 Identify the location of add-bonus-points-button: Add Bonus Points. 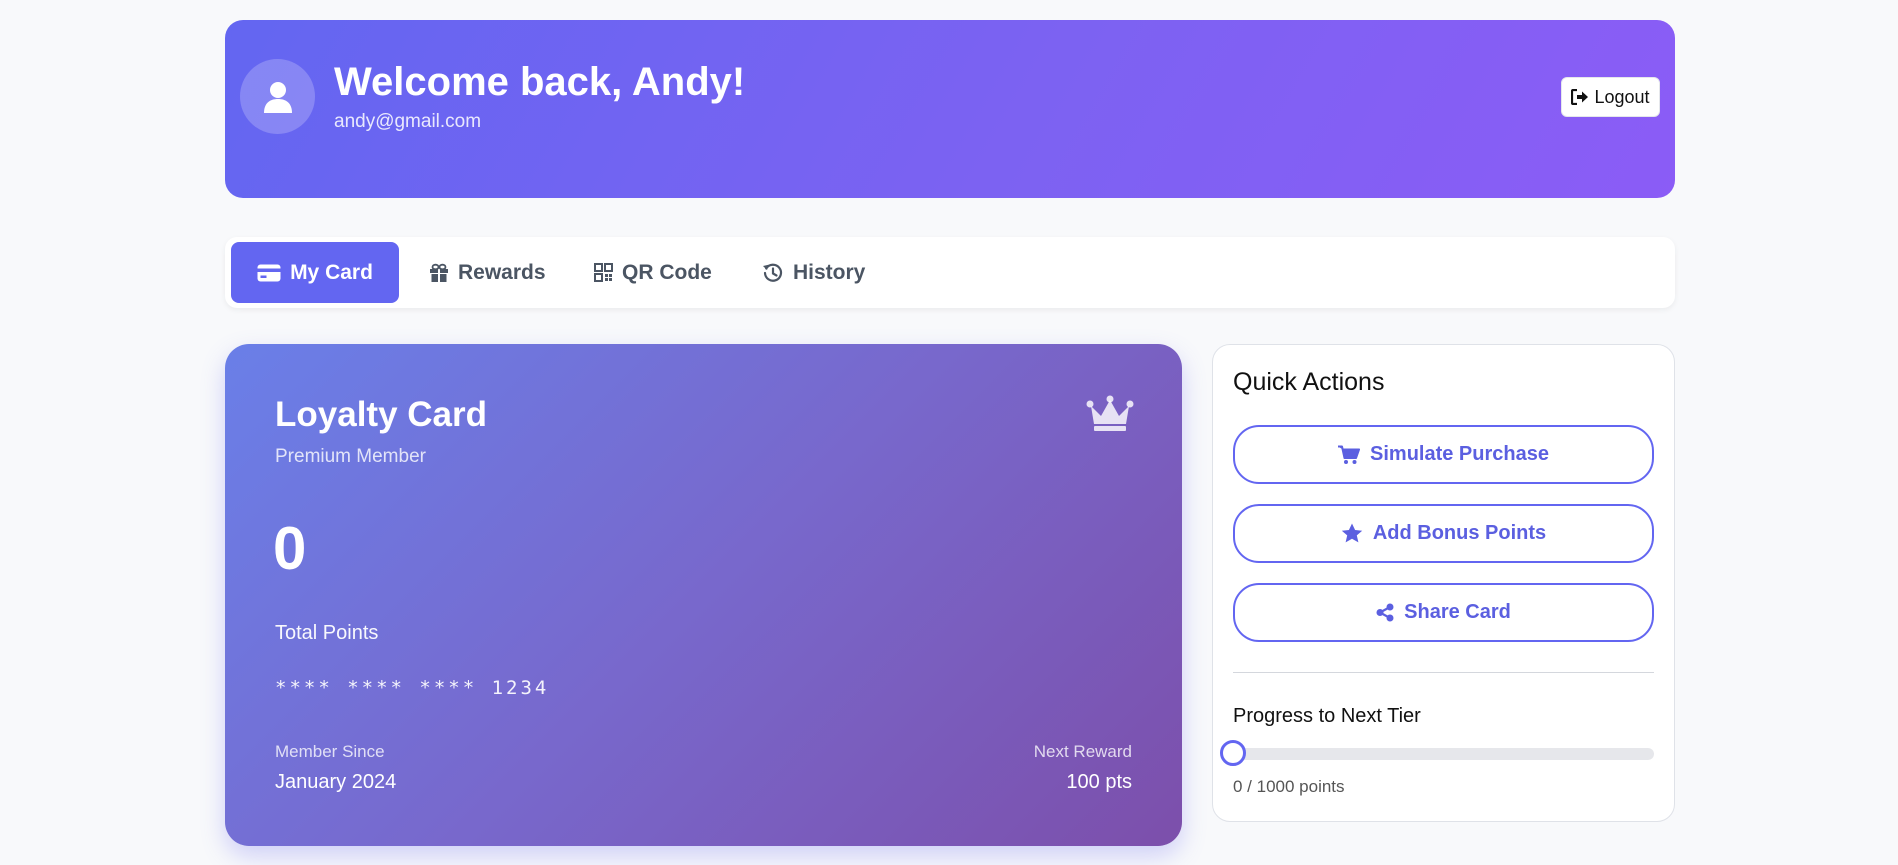
(1443, 533).